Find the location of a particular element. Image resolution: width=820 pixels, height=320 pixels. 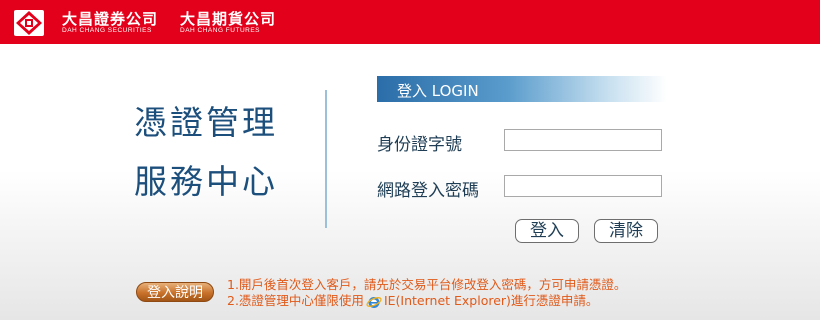

password-label: 網路登入密碼 is located at coordinates (428, 191).